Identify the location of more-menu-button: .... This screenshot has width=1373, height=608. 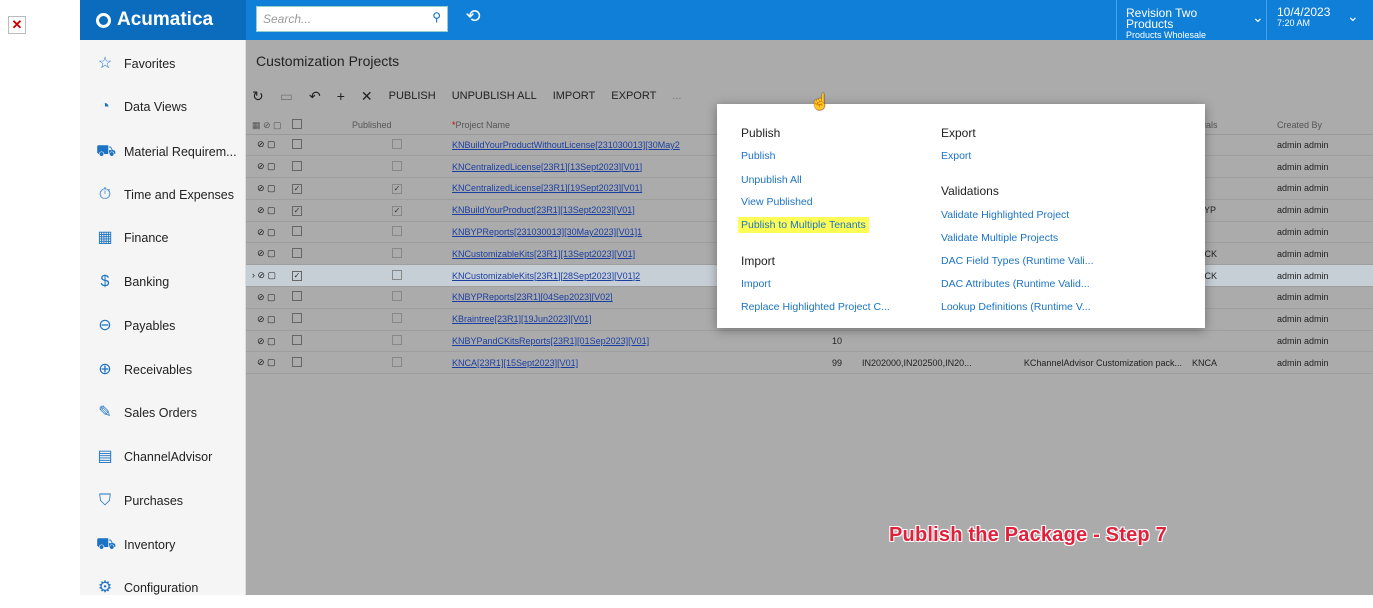
(676, 96).